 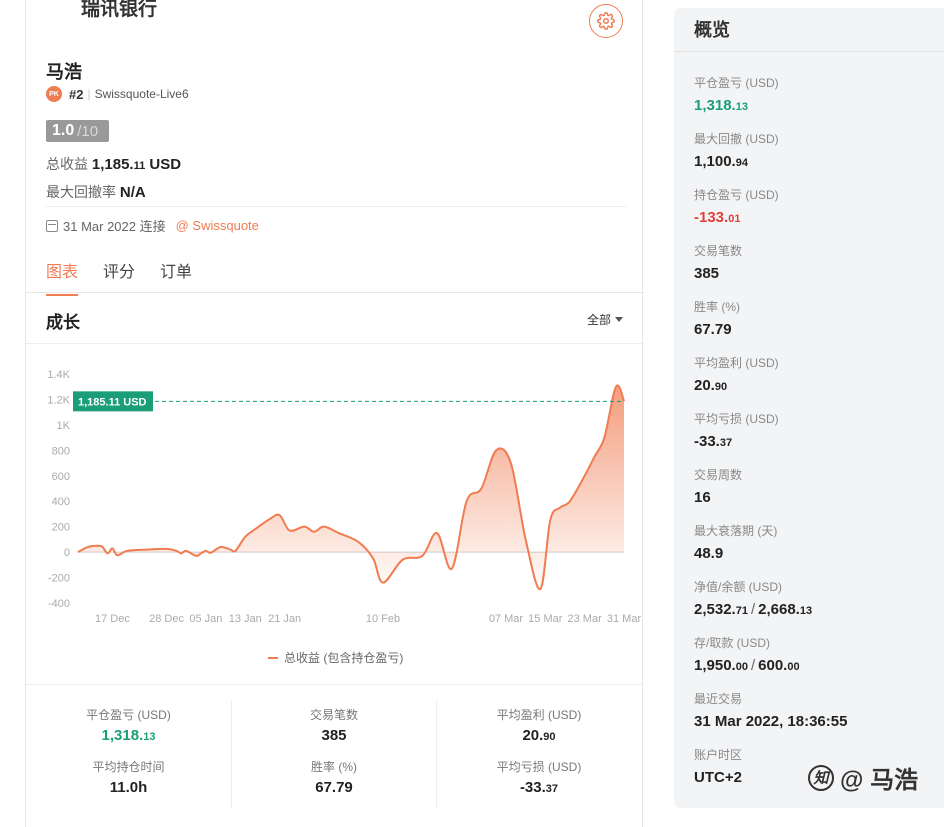 I want to click on rank-badge-icon: PK, so click(x=54, y=94).